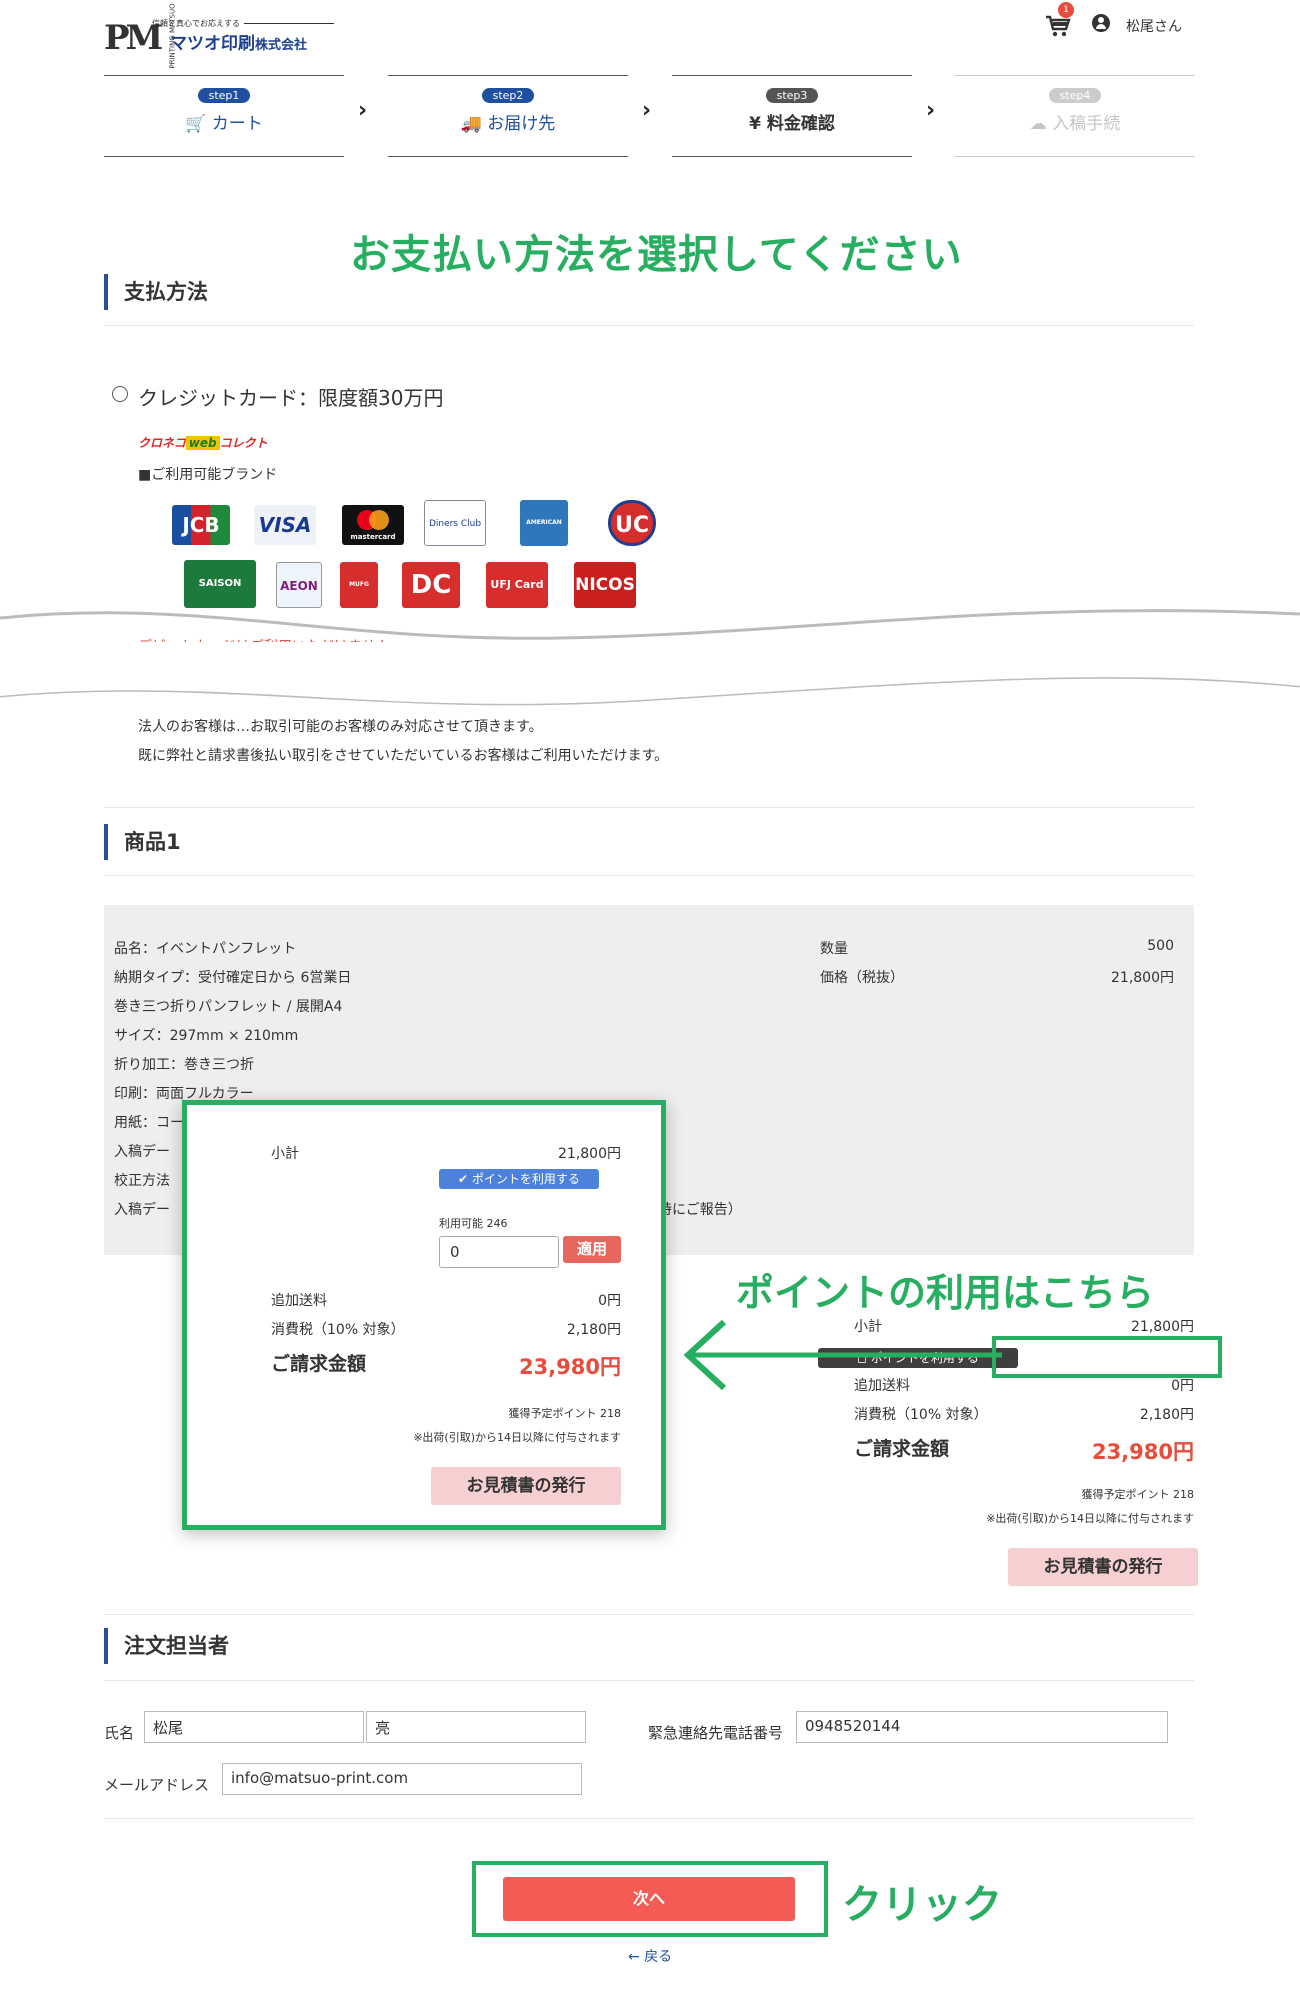 Image resolution: width=1300 pixels, height=2000 pixels. I want to click on annotation-point: ポイントの利用はこちら, so click(945, 1293).